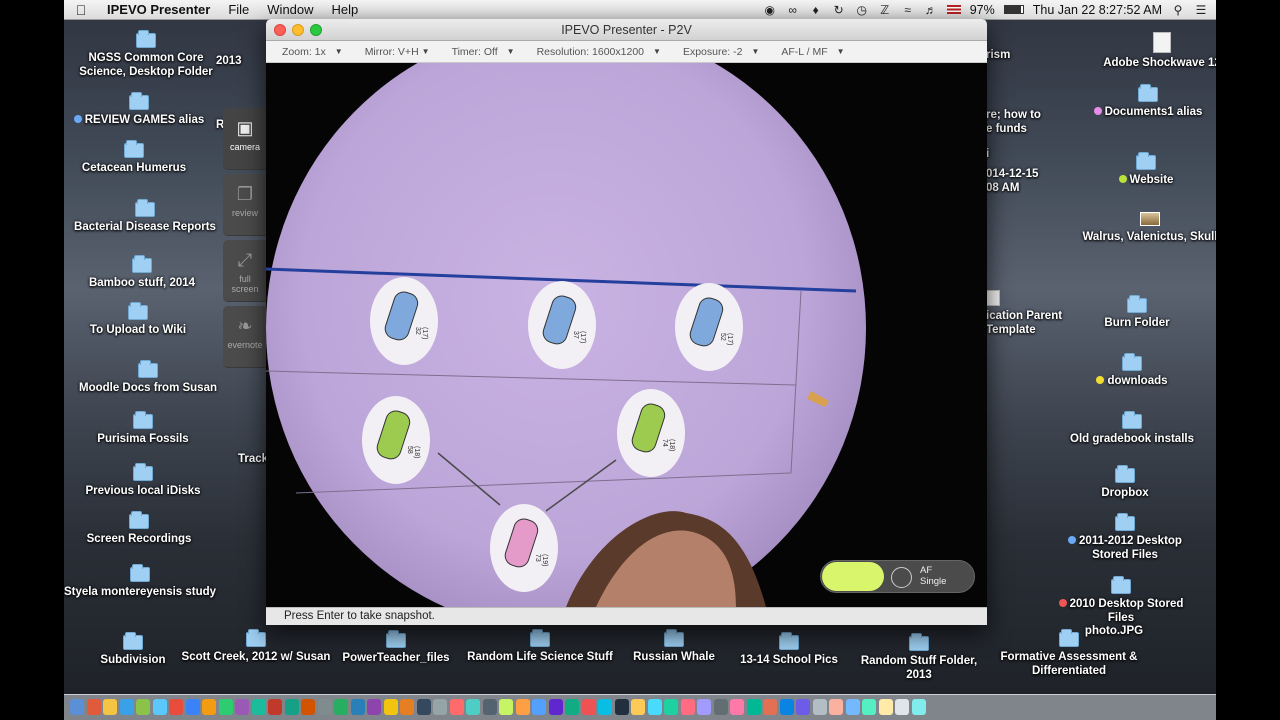  Describe the element at coordinates (141, 319) in the screenshot. I see `desktop-folder: To Upload to Wiki` at that location.